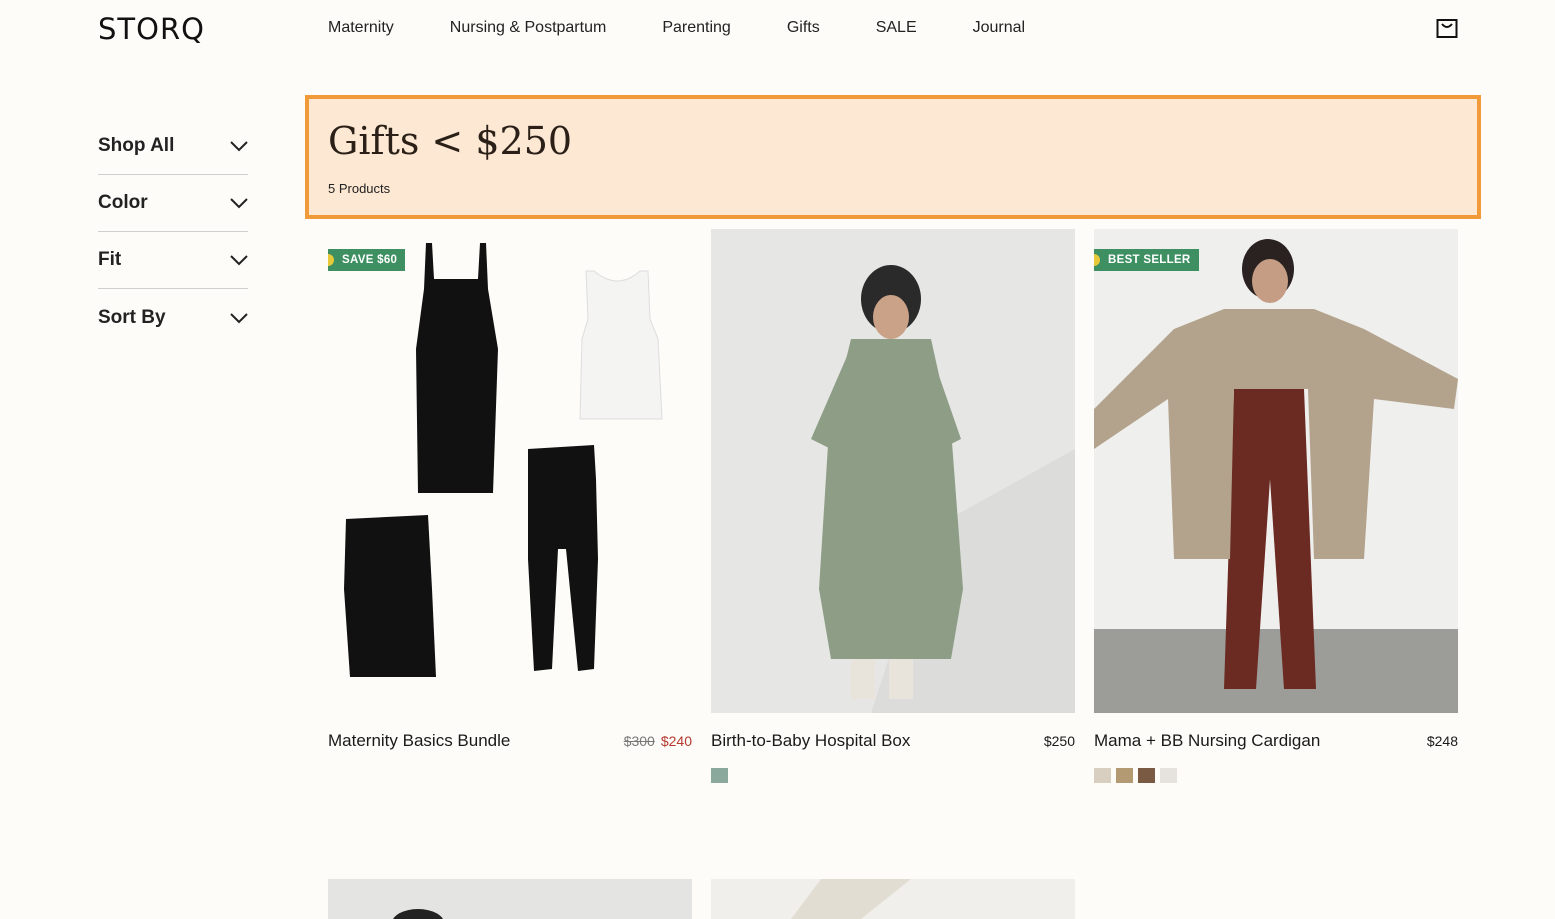 This screenshot has height=919, width=1555. What do you see at coordinates (359, 188) in the screenshot?
I see `product-count: 5 Products` at bounding box center [359, 188].